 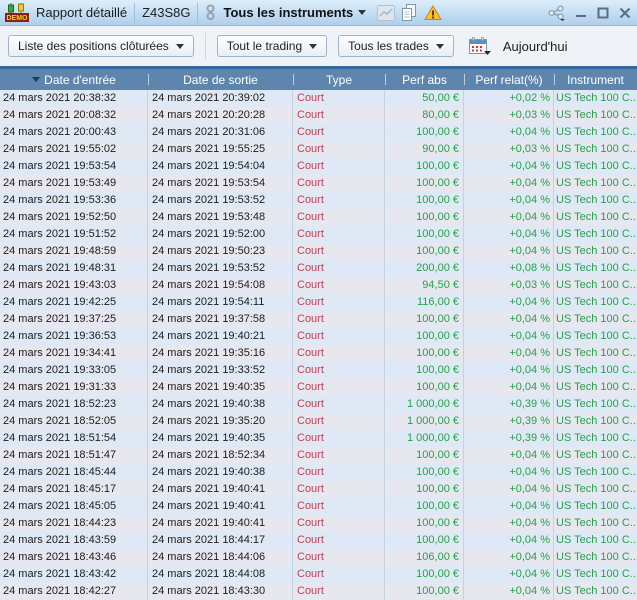 I want to click on cell-exit-date: 24 mars 2021 18:44:06, so click(x=220, y=557).